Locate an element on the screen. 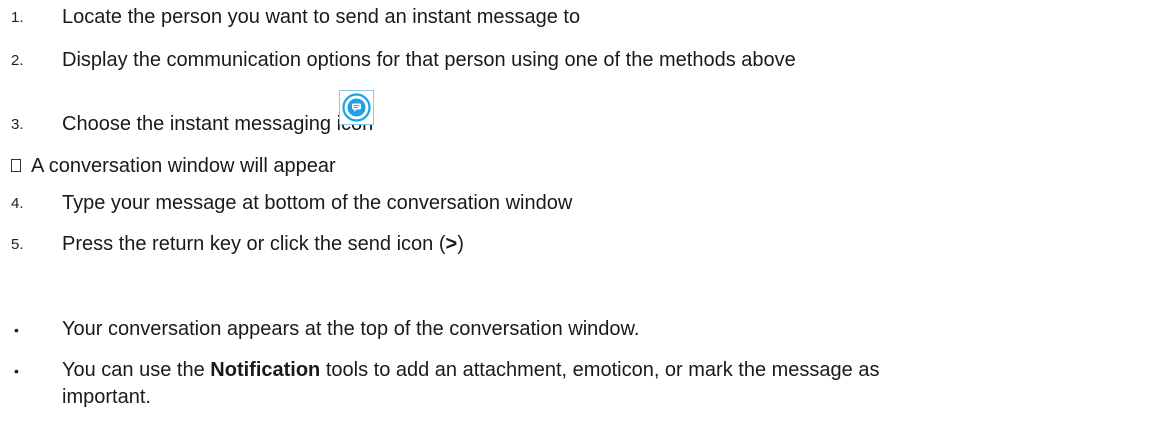 Image resolution: width=1158 pixels, height=421 pixels. step-number: 1. is located at coordinates (17, 17).